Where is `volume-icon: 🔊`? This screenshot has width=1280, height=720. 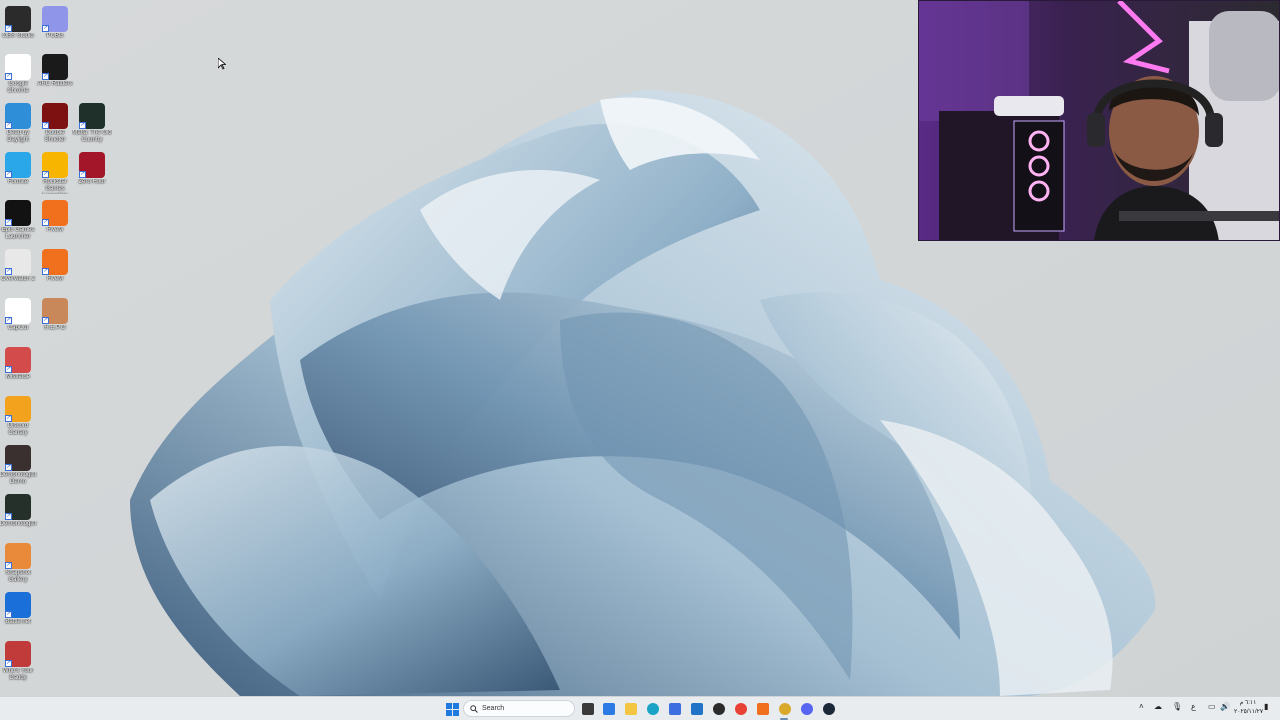
volume-icon: 🔊 is located at coordinates (1225, 706).